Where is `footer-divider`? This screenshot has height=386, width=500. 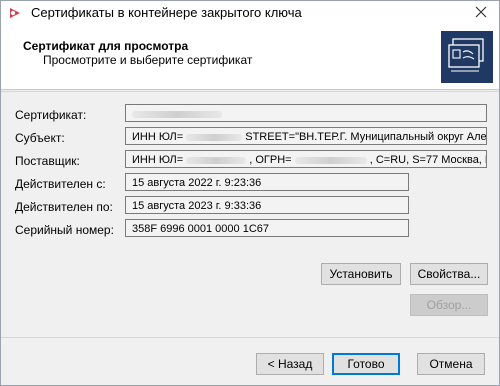
footer-divider is located at coordinates (250, 337).